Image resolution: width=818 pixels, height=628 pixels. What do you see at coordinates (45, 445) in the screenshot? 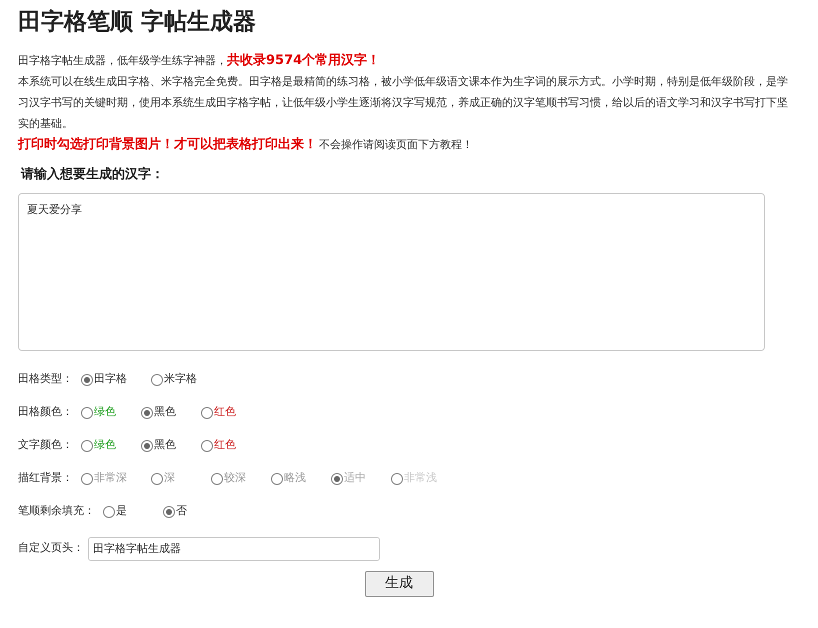
I see `option-label: 文字颜色：` at bounding box center [45, 445].